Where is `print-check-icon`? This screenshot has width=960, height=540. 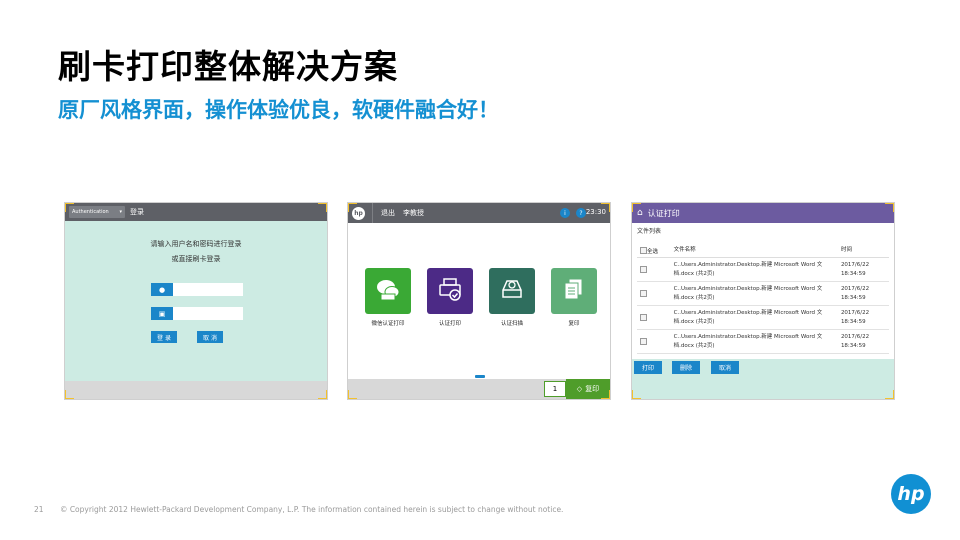
print-check-icon is located at coordinates (450, 291).